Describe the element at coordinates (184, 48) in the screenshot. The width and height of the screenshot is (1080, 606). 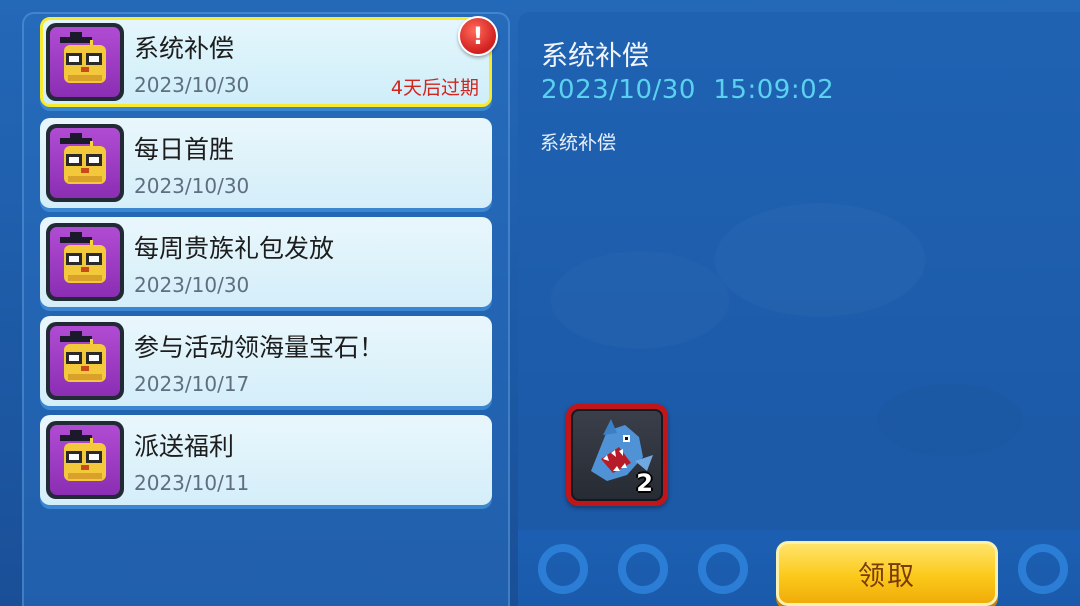
I see `mail-title: 系统补偿` at that location.